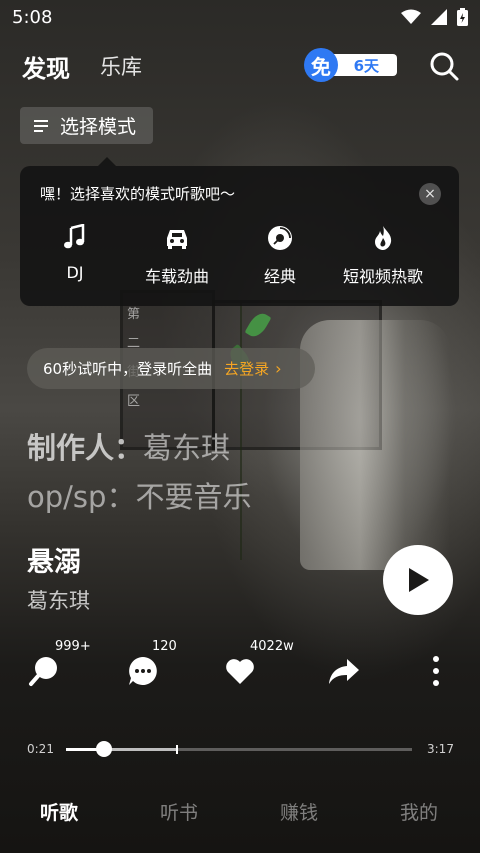 The width and height of the screenshot is (480, 853). I want to click on status-time: 5:08, so click(32, 17).